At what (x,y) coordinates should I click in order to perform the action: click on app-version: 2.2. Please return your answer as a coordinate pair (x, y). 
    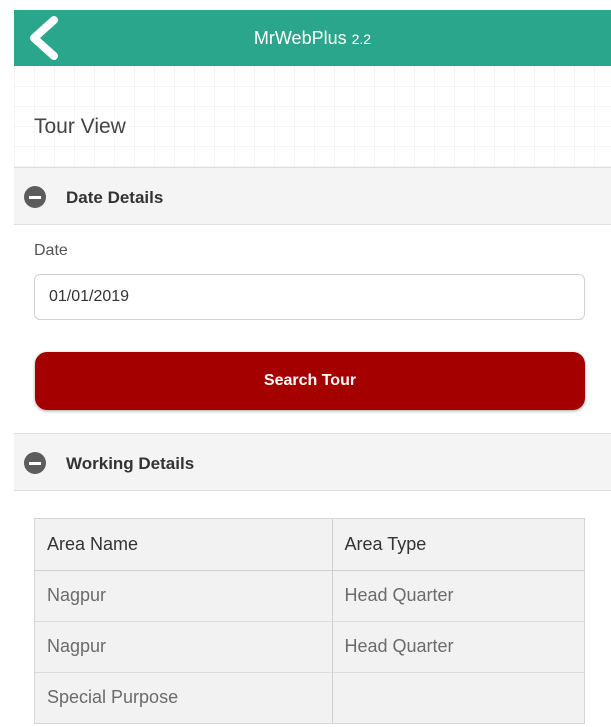
    Looking at the image, I should click on (361, 39).